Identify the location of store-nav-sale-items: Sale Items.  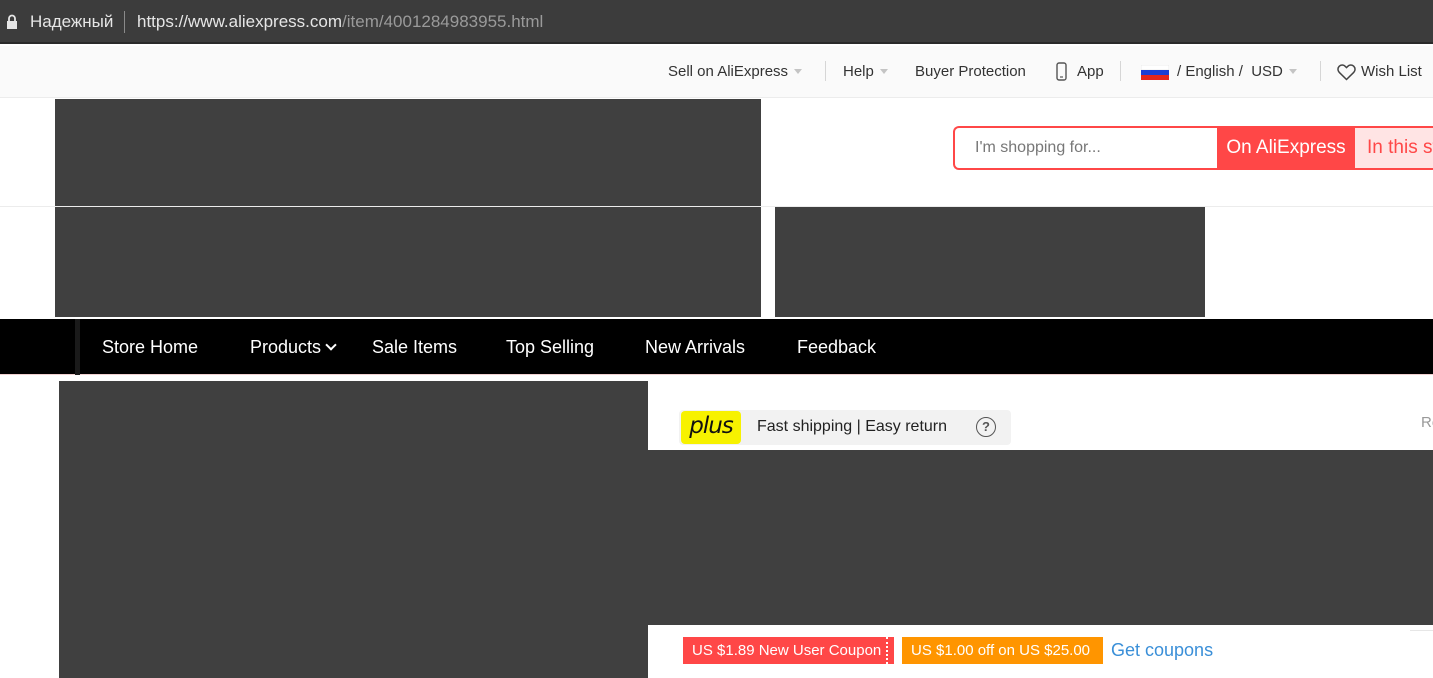
(414, 347).